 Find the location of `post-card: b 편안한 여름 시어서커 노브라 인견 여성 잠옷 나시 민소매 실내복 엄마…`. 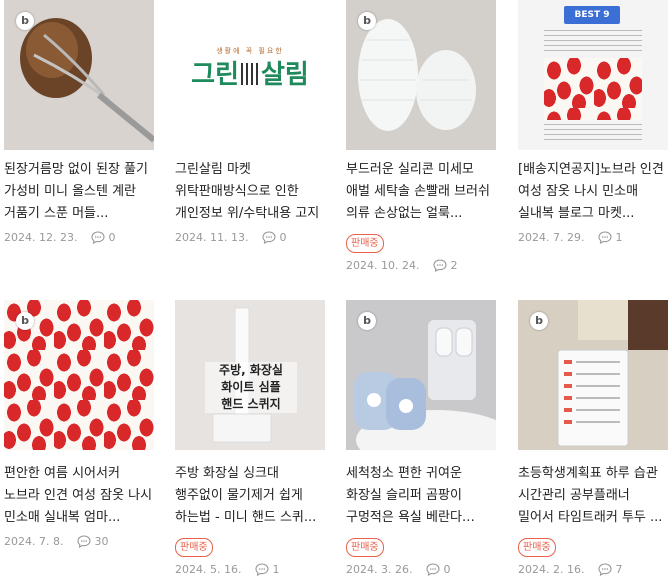

post-card: b 편안한 여름 시어서커 노브라 인견 여성 잠옷 나시 민소매 실내복 엄마… is located at coordinates (79, 424).